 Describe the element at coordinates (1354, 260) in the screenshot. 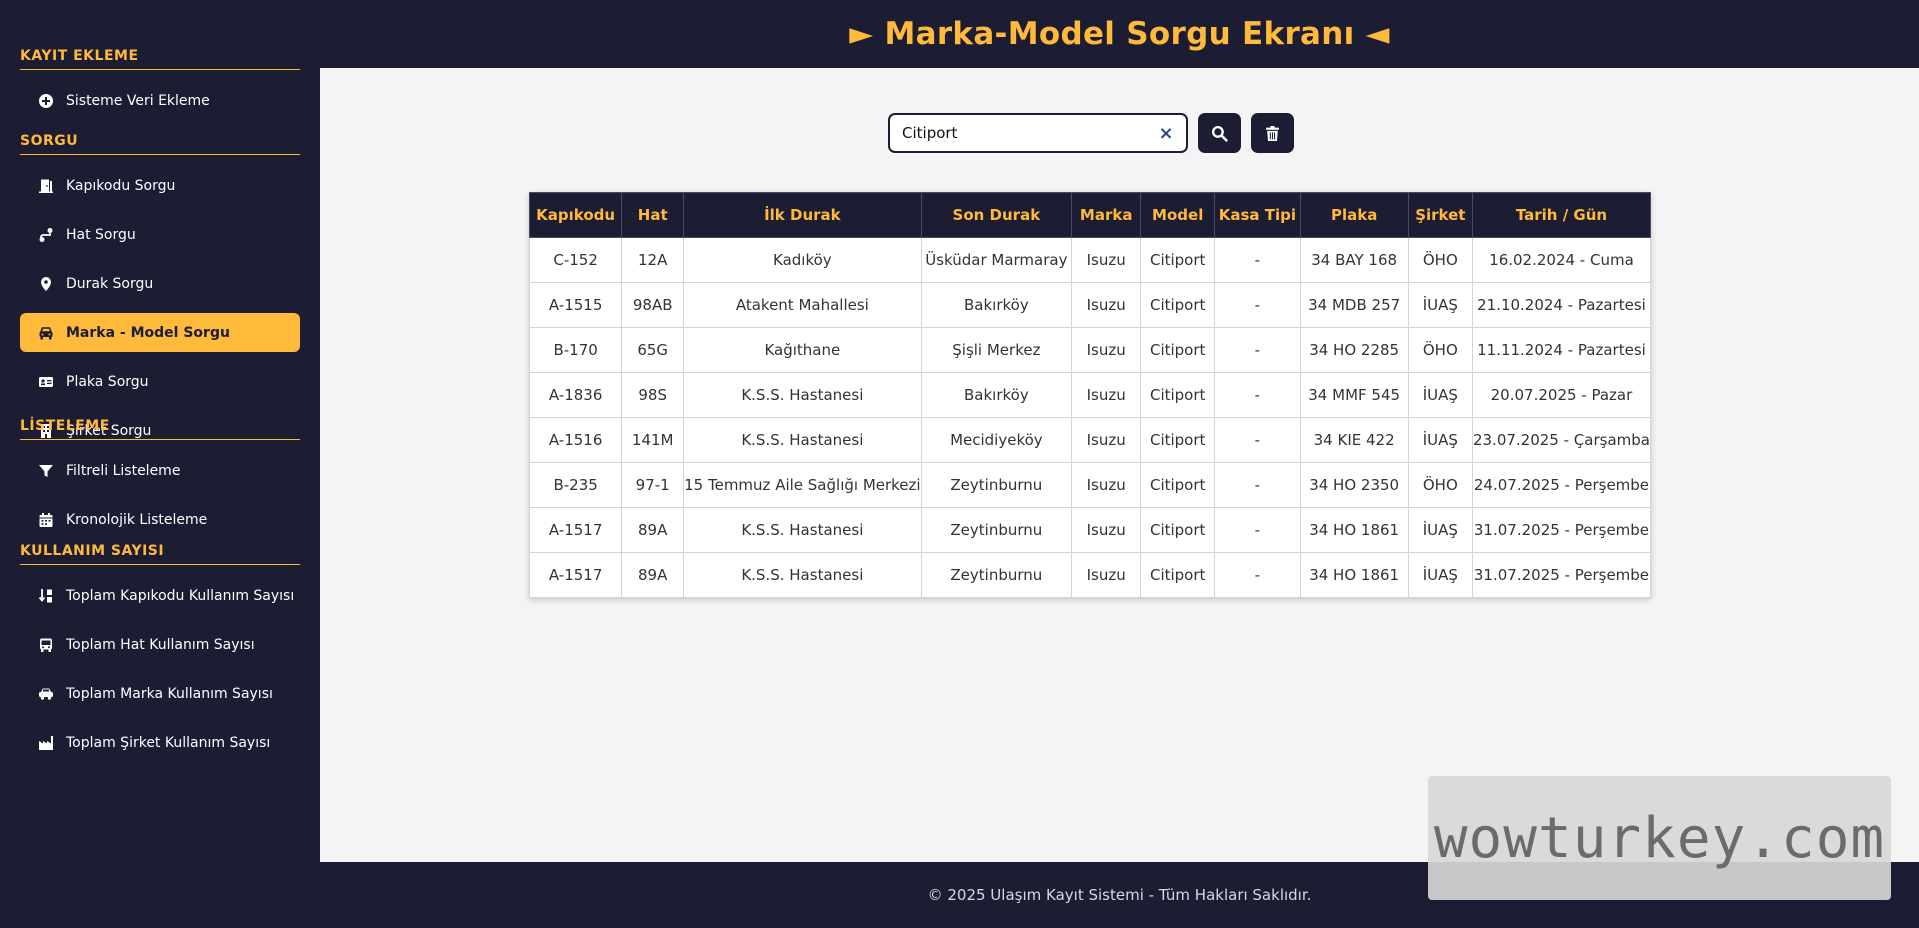

I see `table-cell: 34 BAY 168` at that location.